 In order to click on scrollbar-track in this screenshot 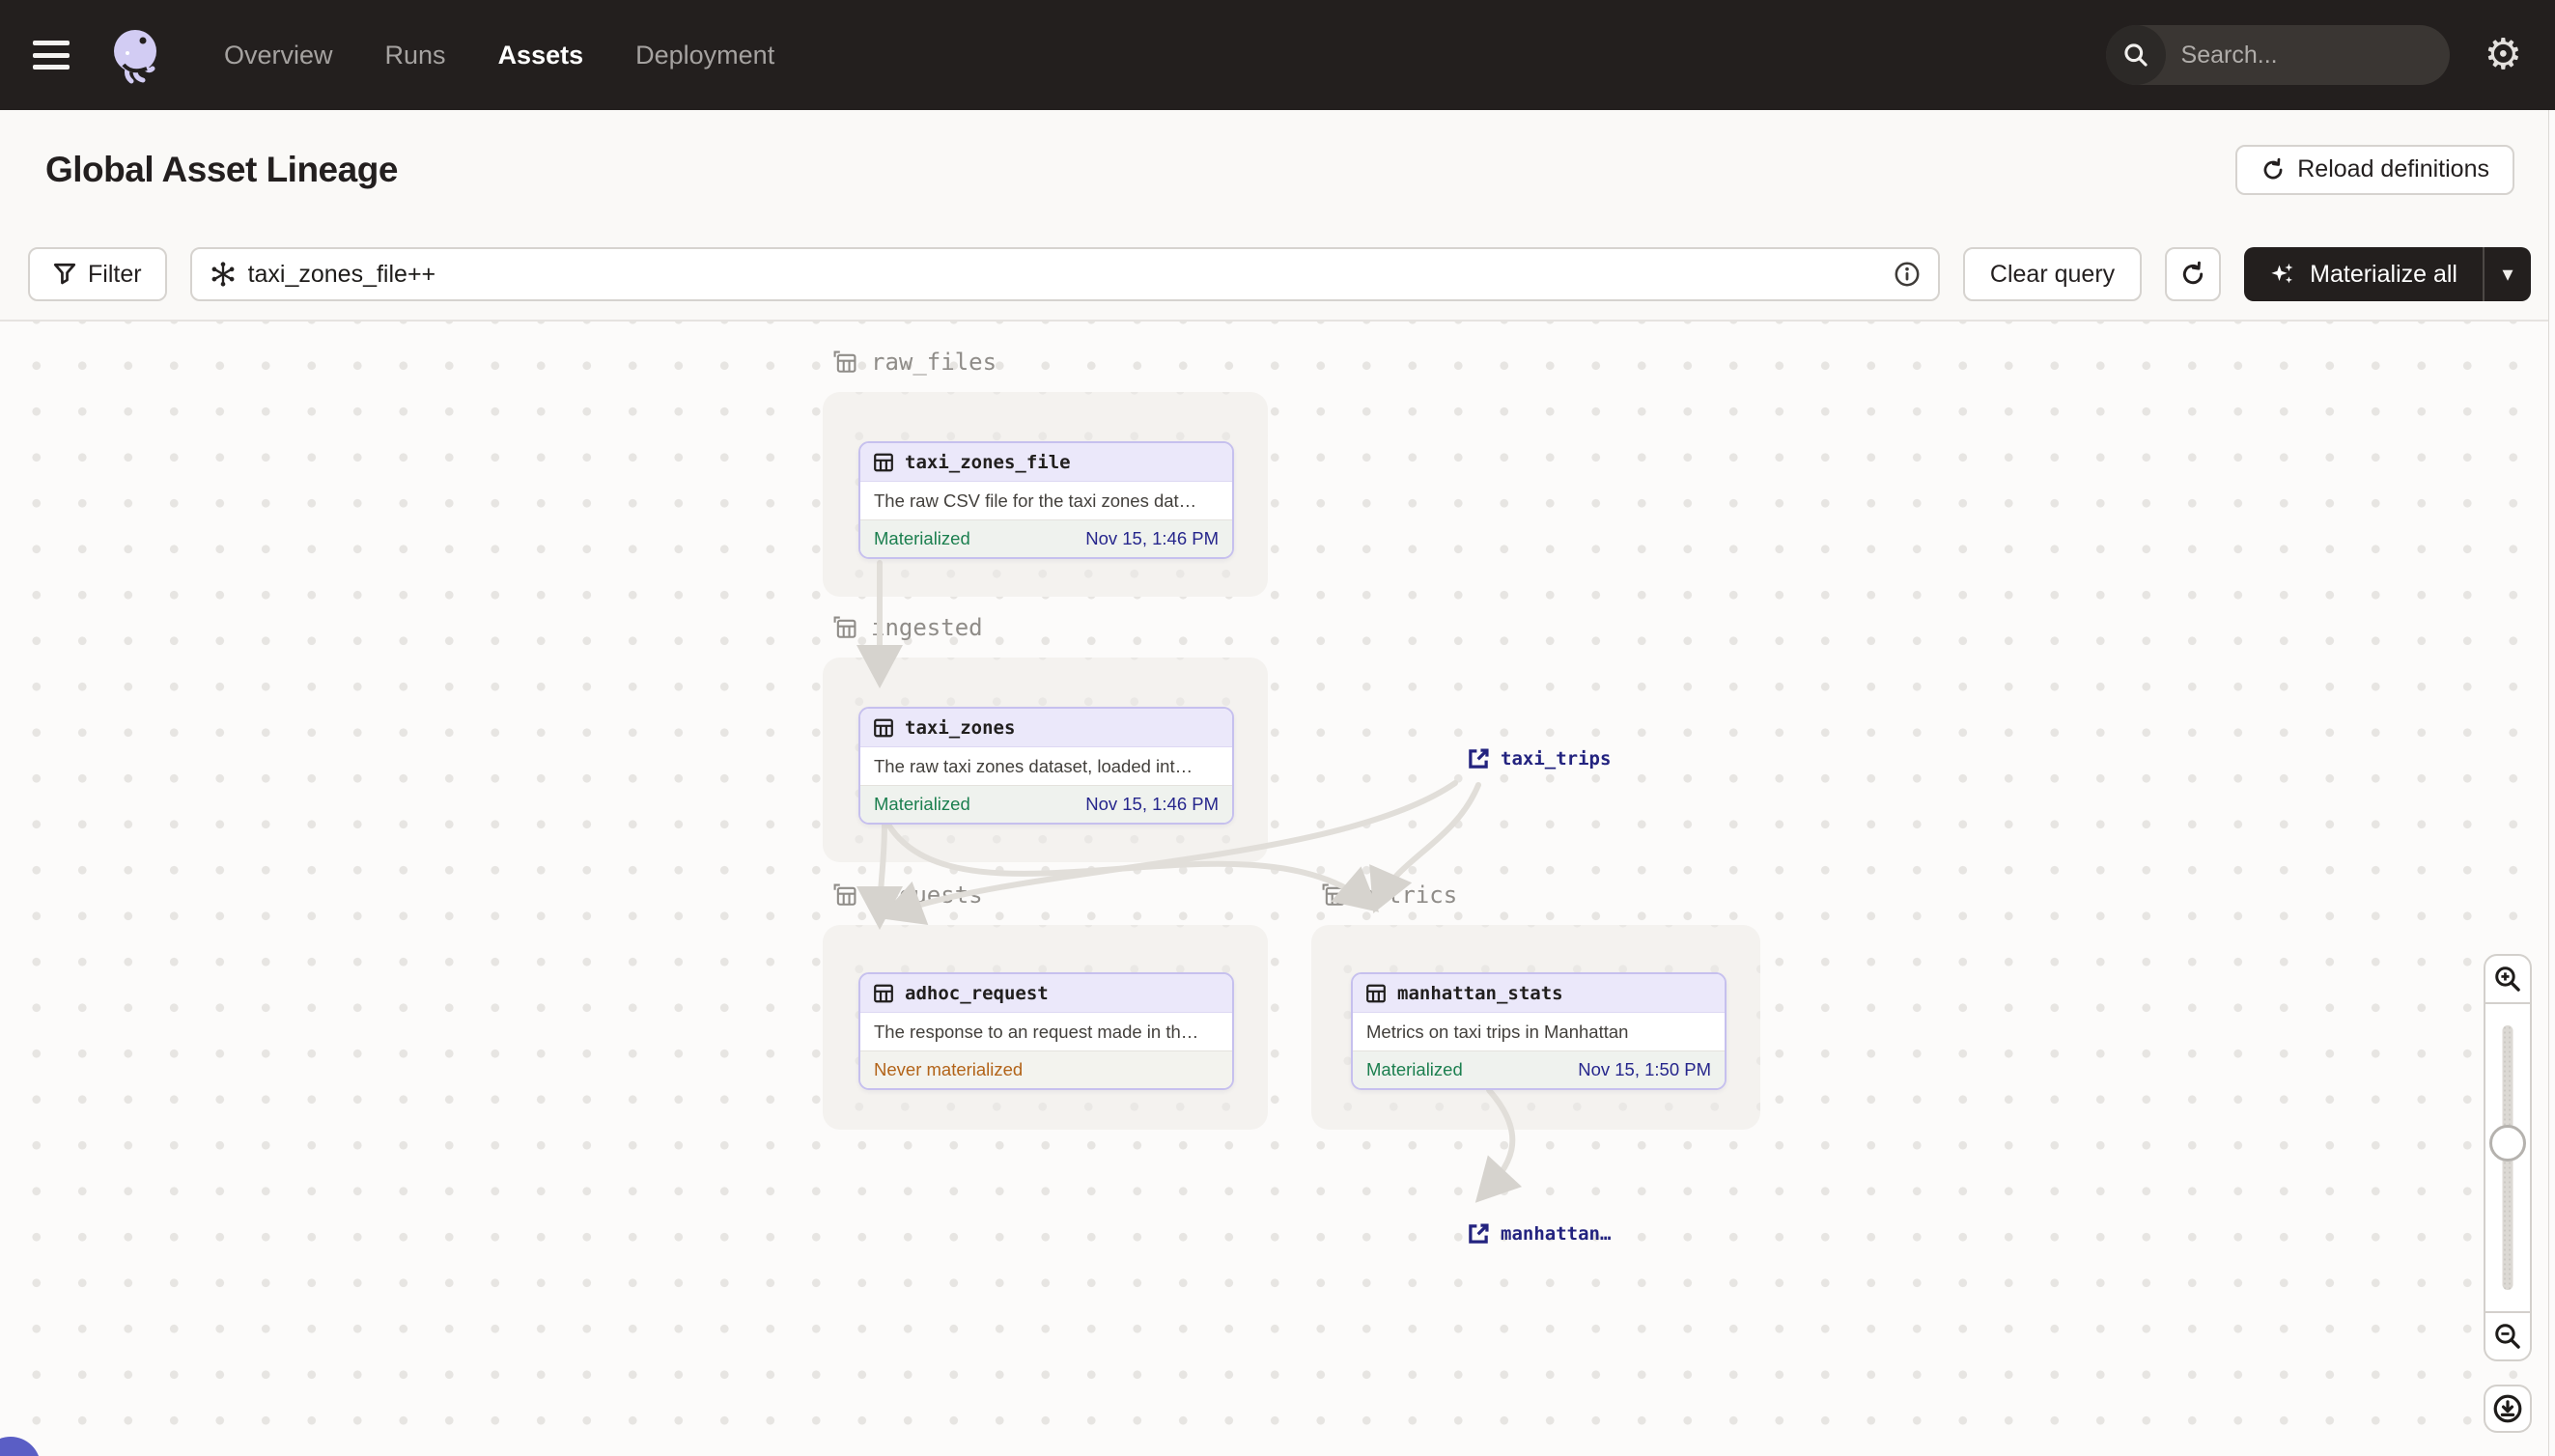, I will do `click(2551, 783)`.